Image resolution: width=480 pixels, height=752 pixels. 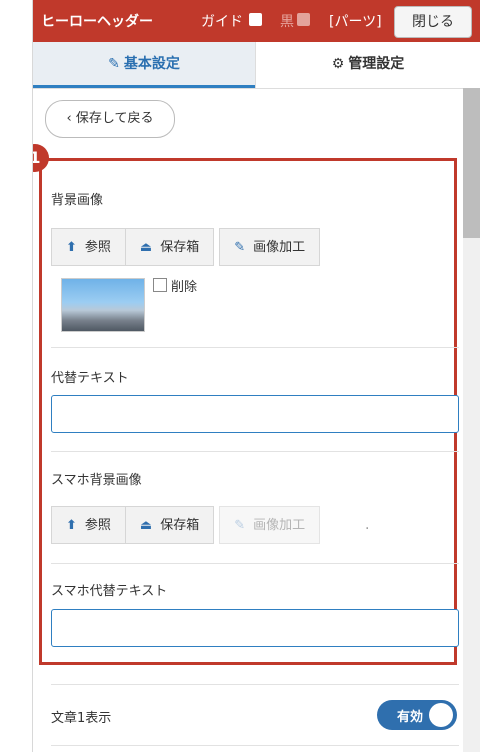 I want to click on chevron-left-icon: ‹, so click(x=71, y=118).